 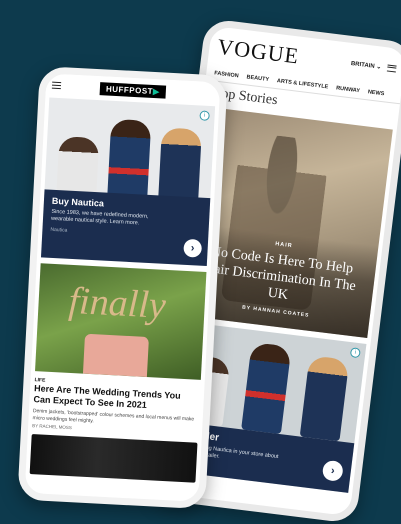 I want to click on nav-item-beauty: BEAUTY, so click(x=257, y=78).